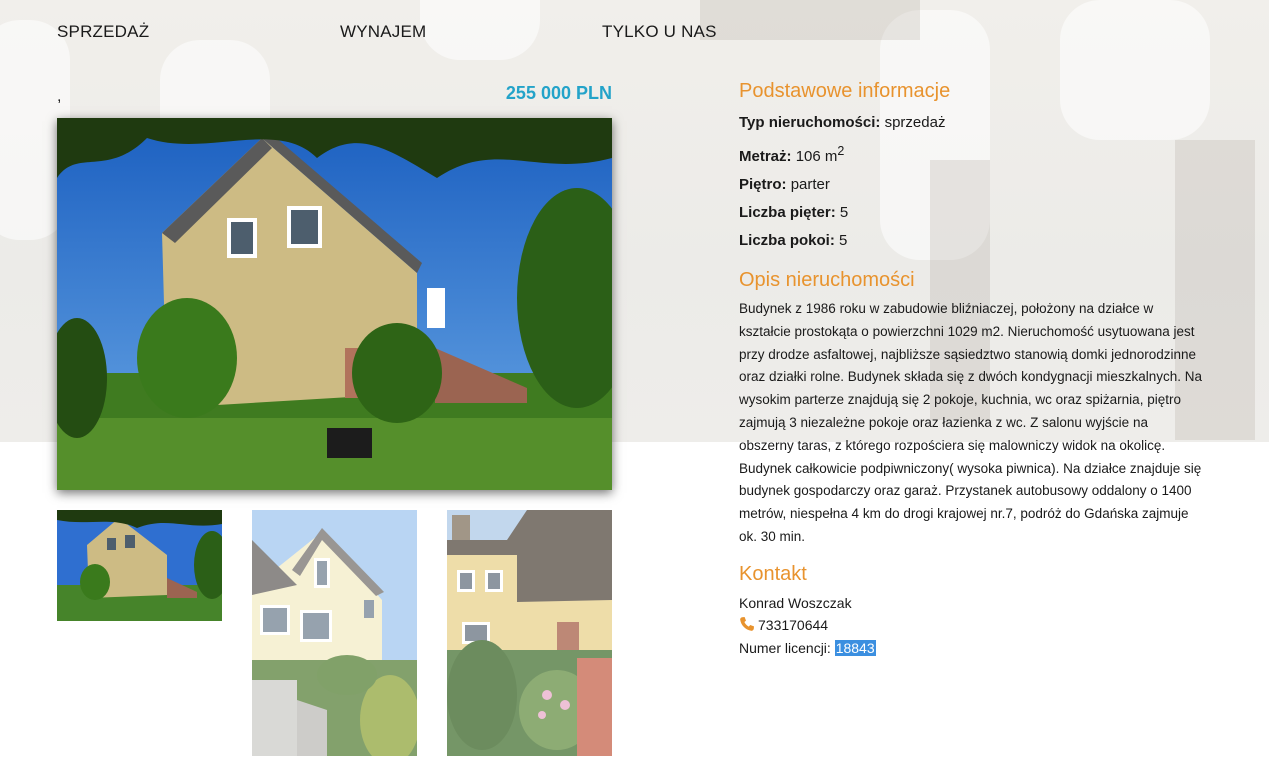  I want to click on info-label: Metraż:, so click(765, 156).